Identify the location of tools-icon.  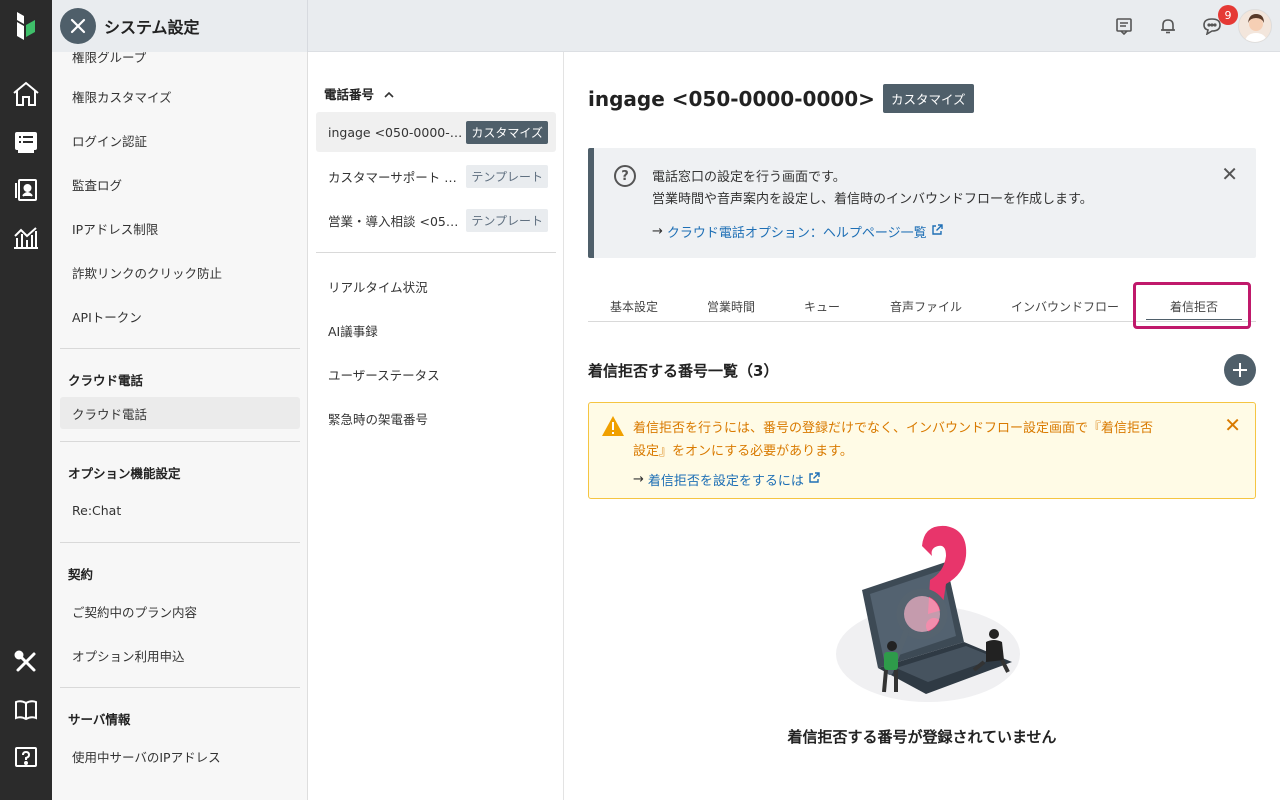
(26, 662).